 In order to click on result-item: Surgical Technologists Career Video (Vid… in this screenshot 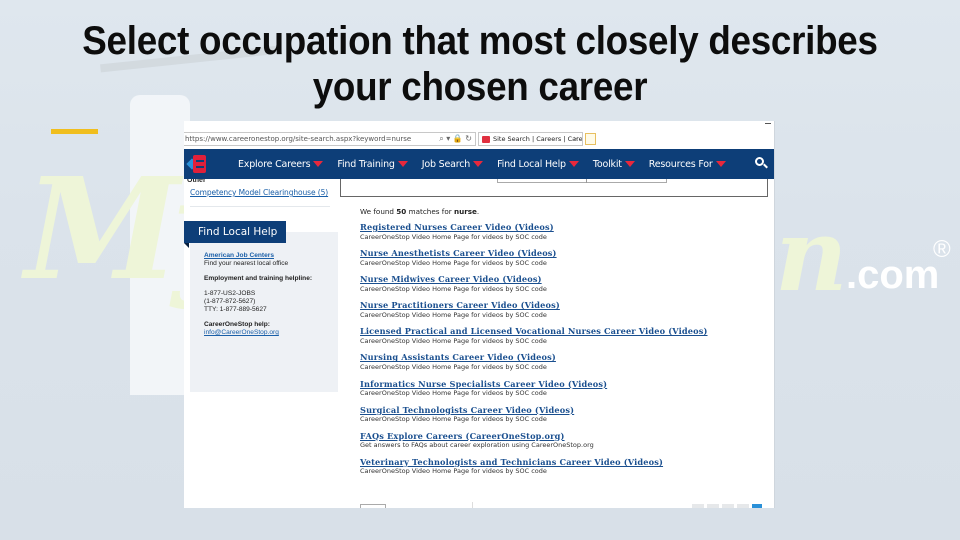, I will do `click(565, 414)`.